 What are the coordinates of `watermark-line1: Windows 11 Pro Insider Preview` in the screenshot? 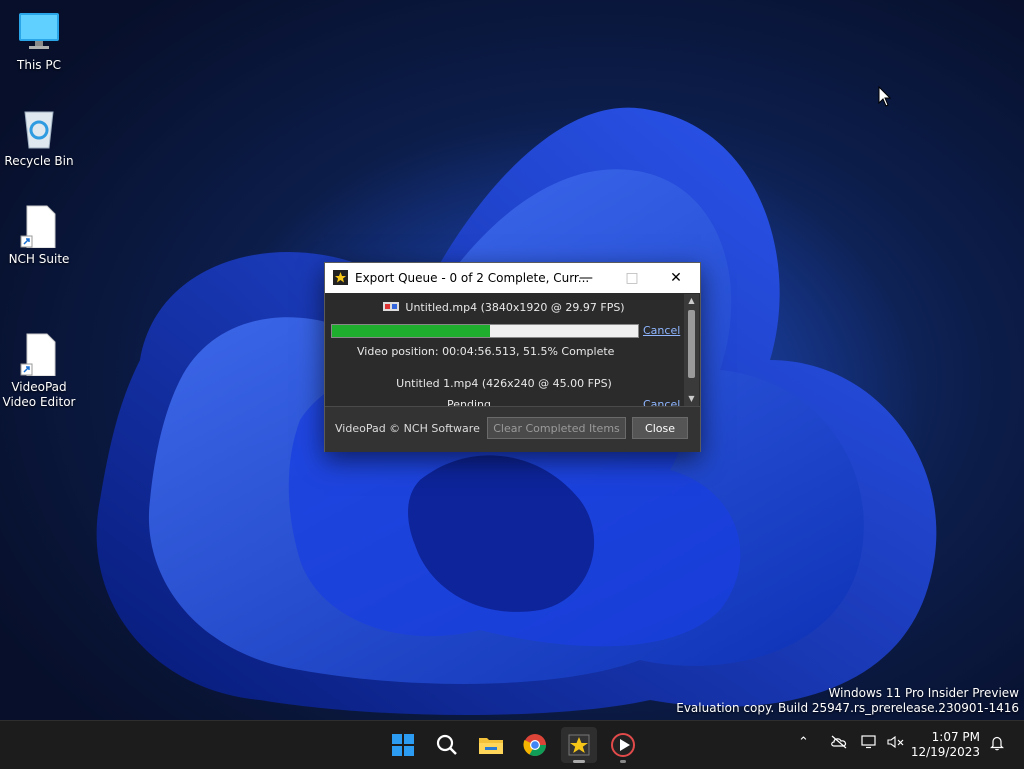 It's located at (923, 693).